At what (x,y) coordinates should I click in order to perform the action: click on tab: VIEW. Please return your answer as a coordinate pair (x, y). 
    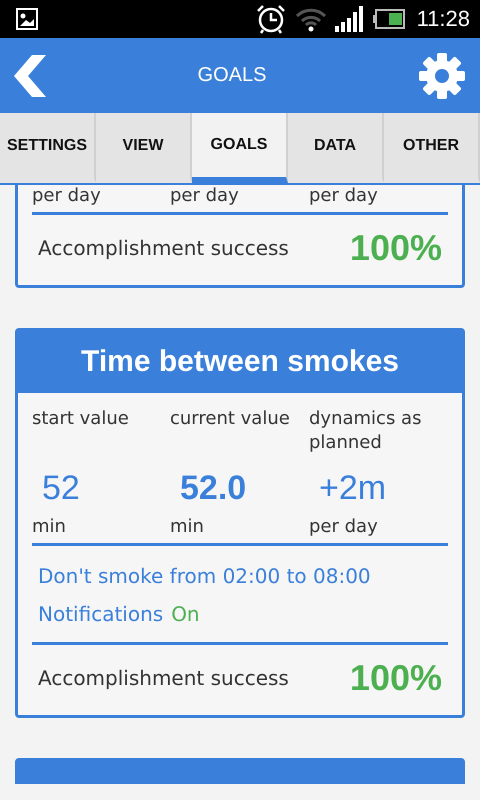
    Looking at the image, I should click on (144, 148).